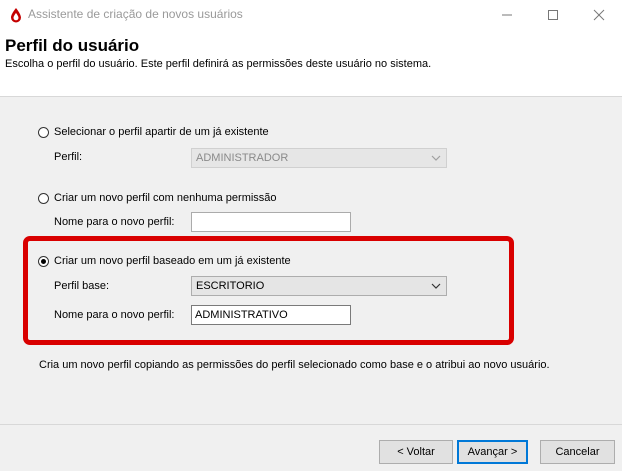 This screenshot has width=622, height=471. I want to click on radio-button-checked, so click(43, 261).